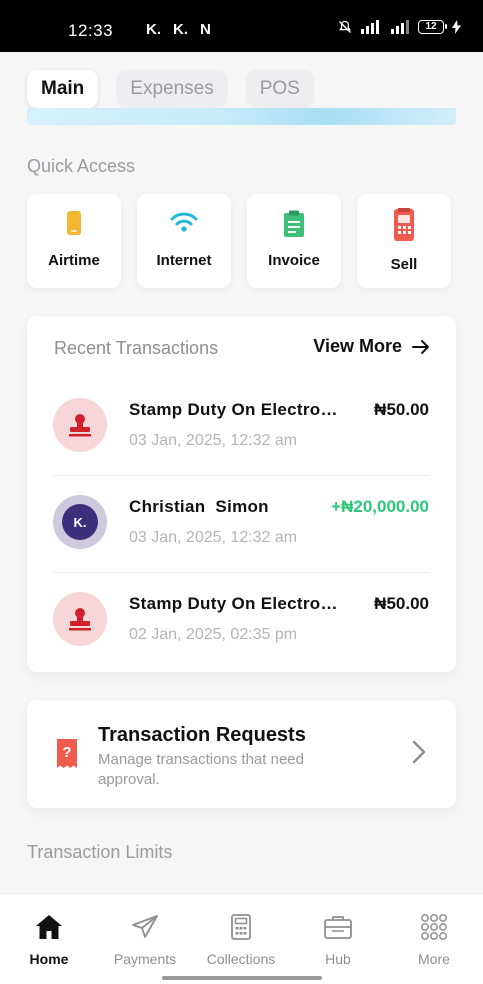 This screenshot has width=483, height=984. What do you see at coordinates (100, 852) in the screenshot?
I see `transaction-limits-title: Transaction Limits` at bounding box center [100, 852].